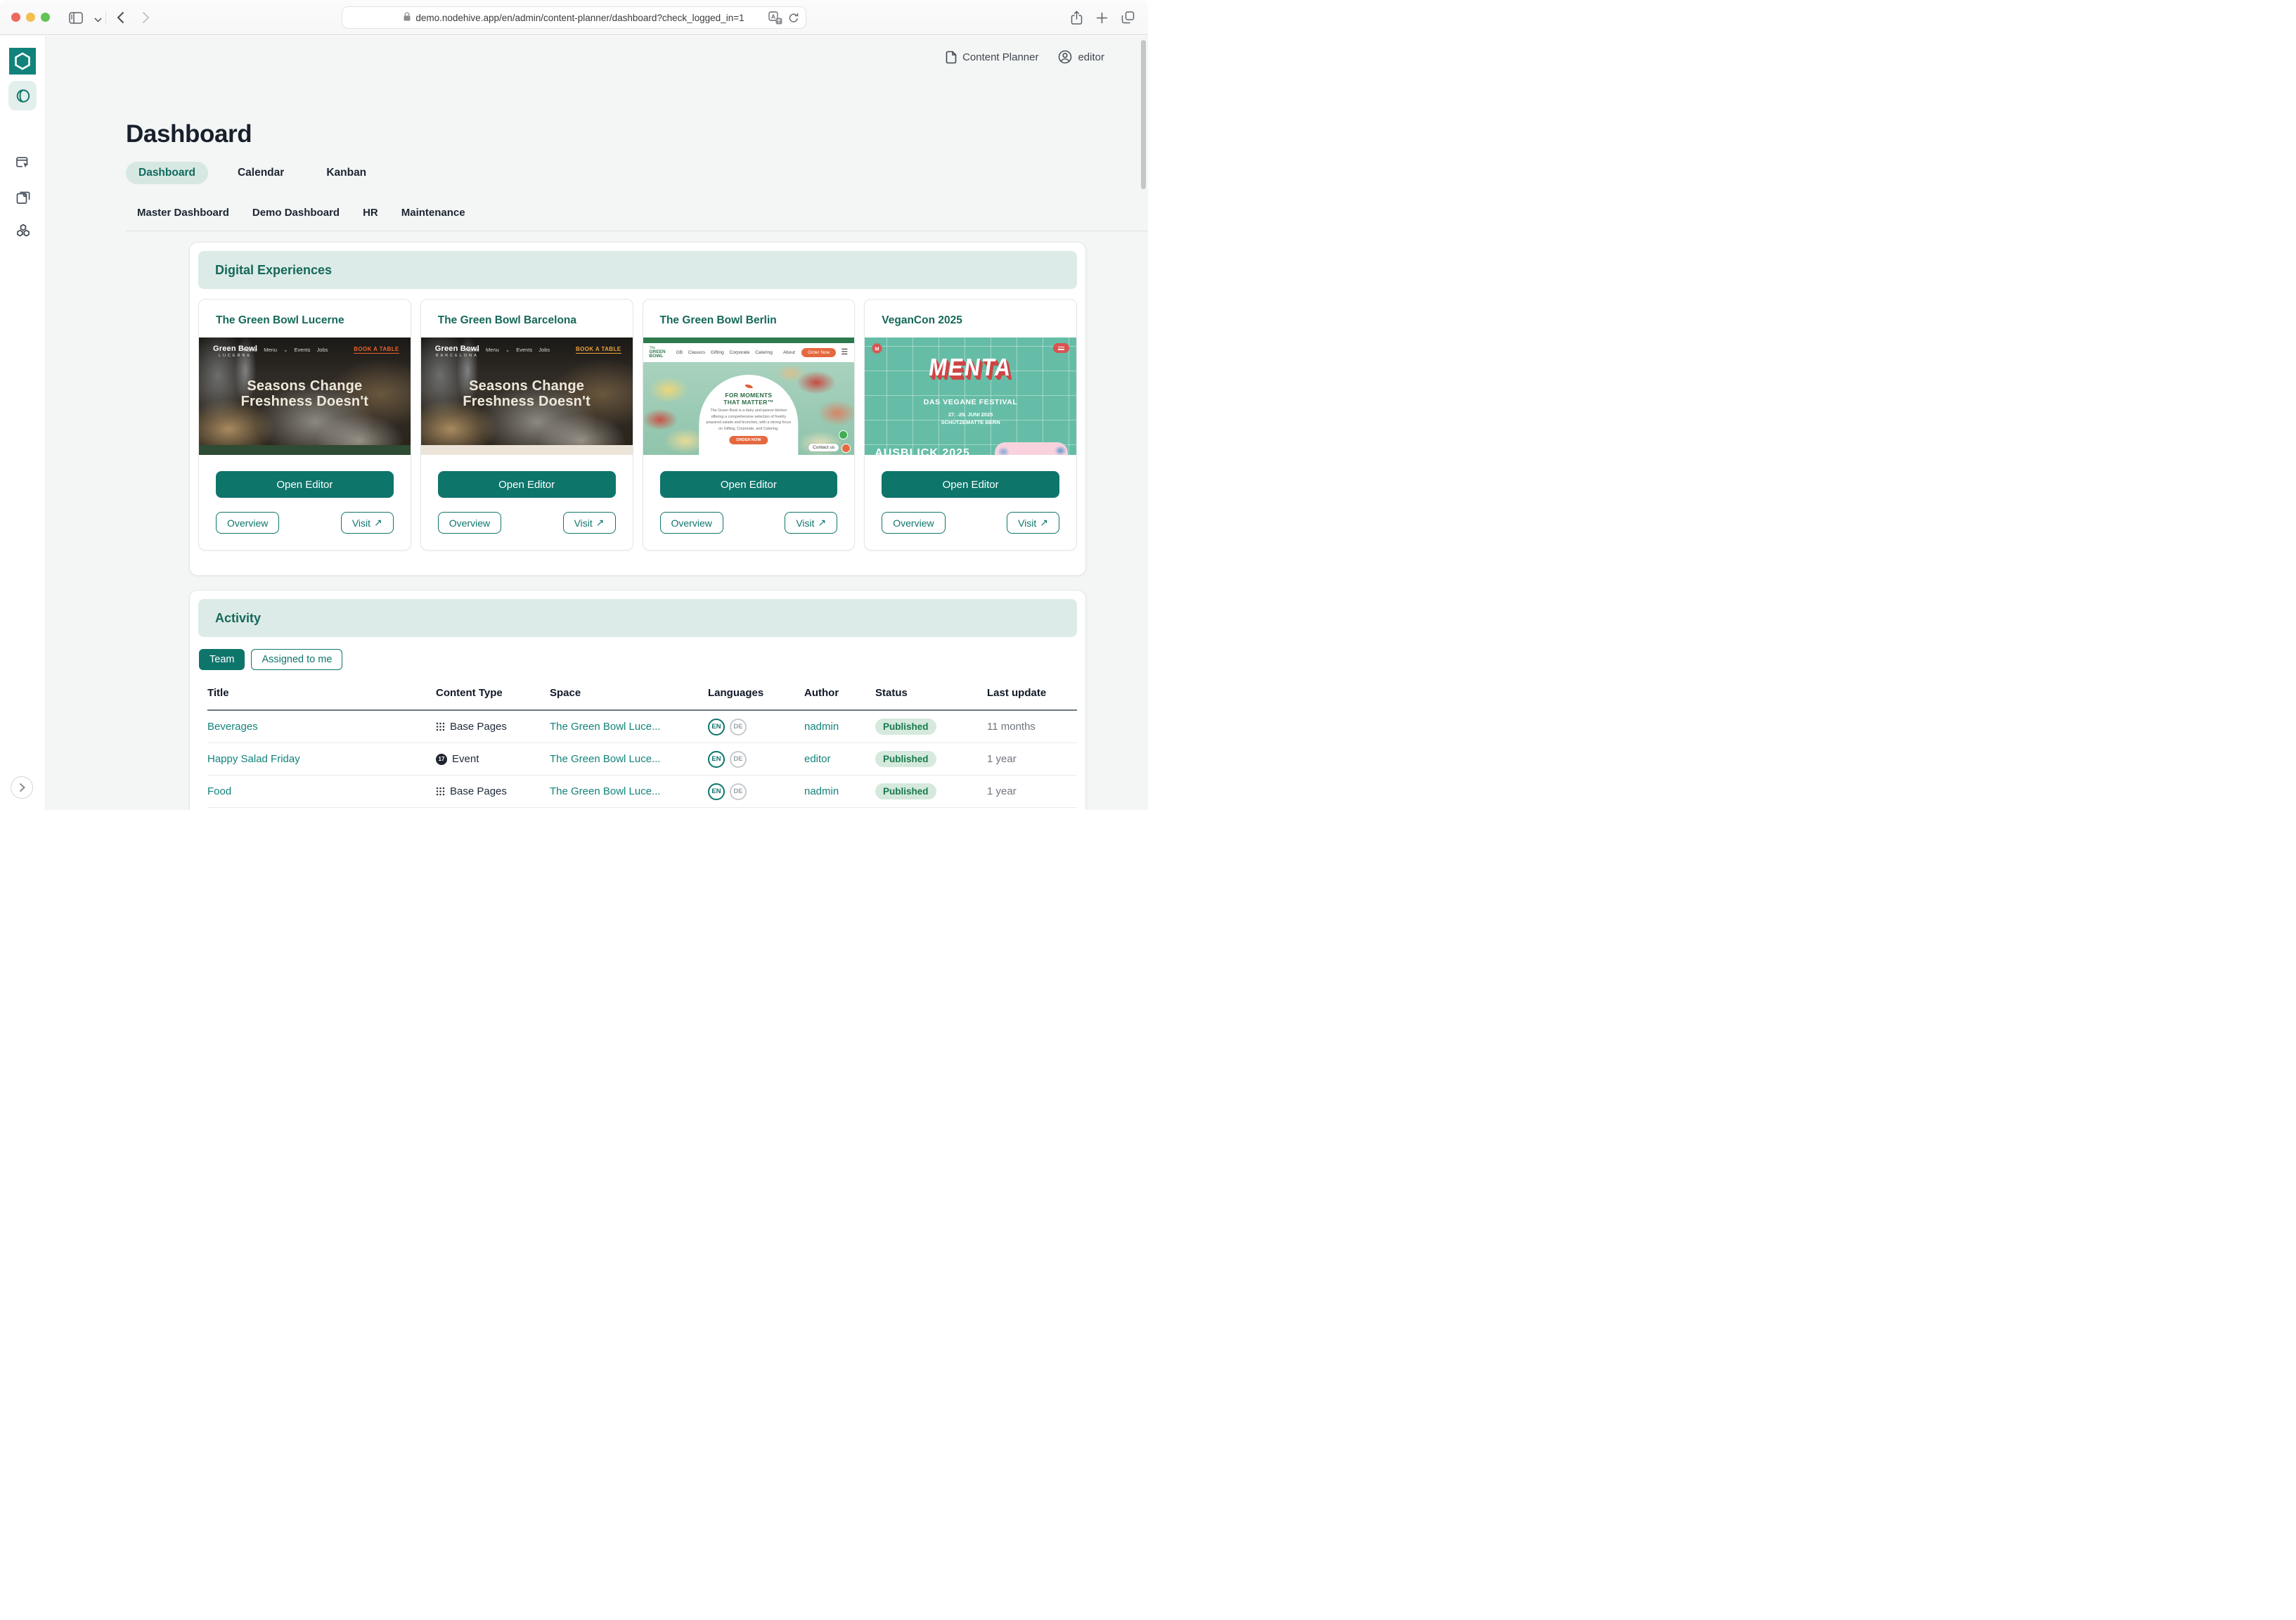  I want to click on row-author-link: editor, so click(839, 759).